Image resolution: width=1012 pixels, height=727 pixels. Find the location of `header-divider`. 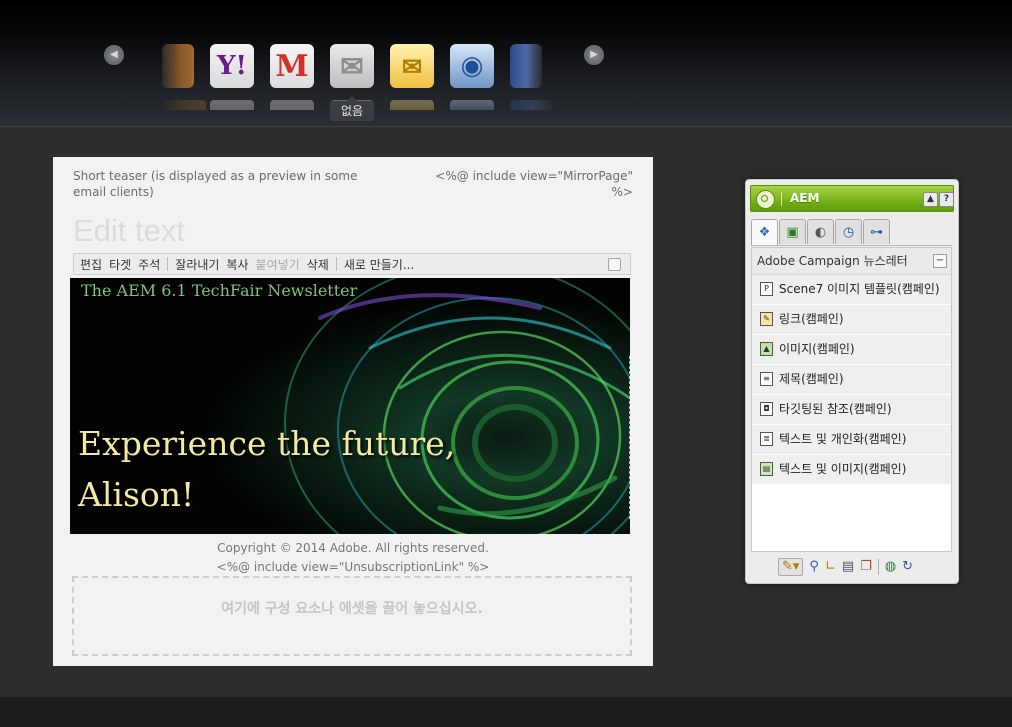

header-divider is located at coordinates (781, 199).